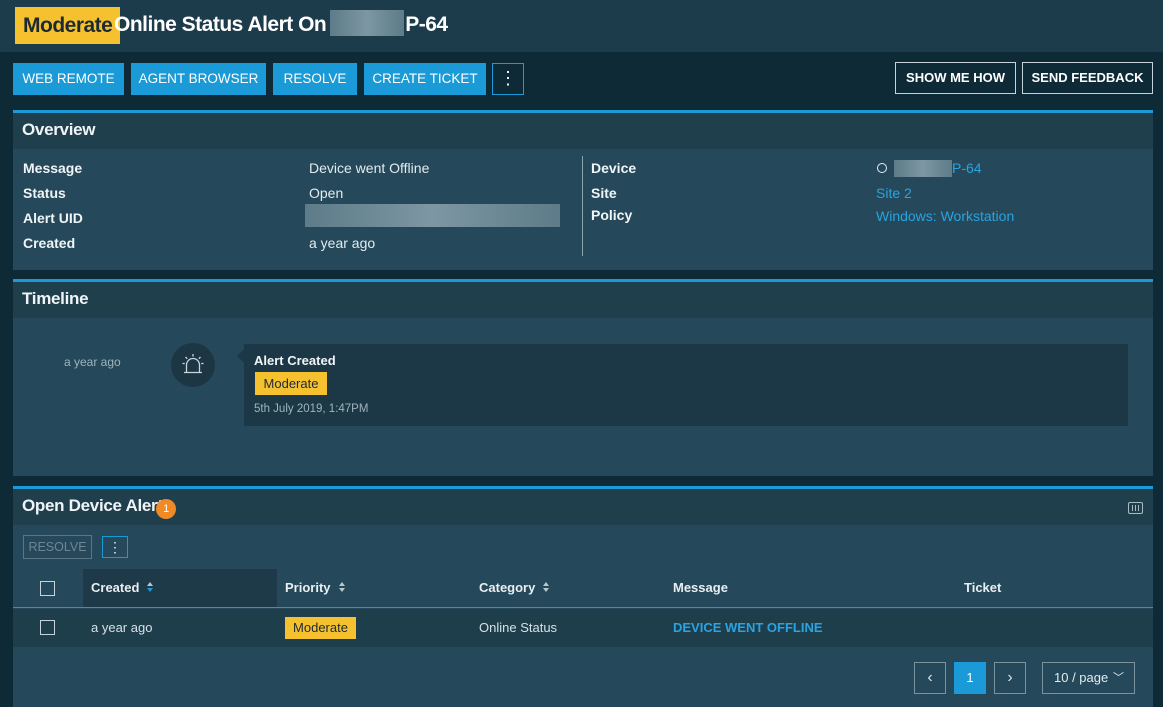 This screenshot has height=707, width=1163. I want to click on page-size-value: 10 / page, so click(1081, 677).